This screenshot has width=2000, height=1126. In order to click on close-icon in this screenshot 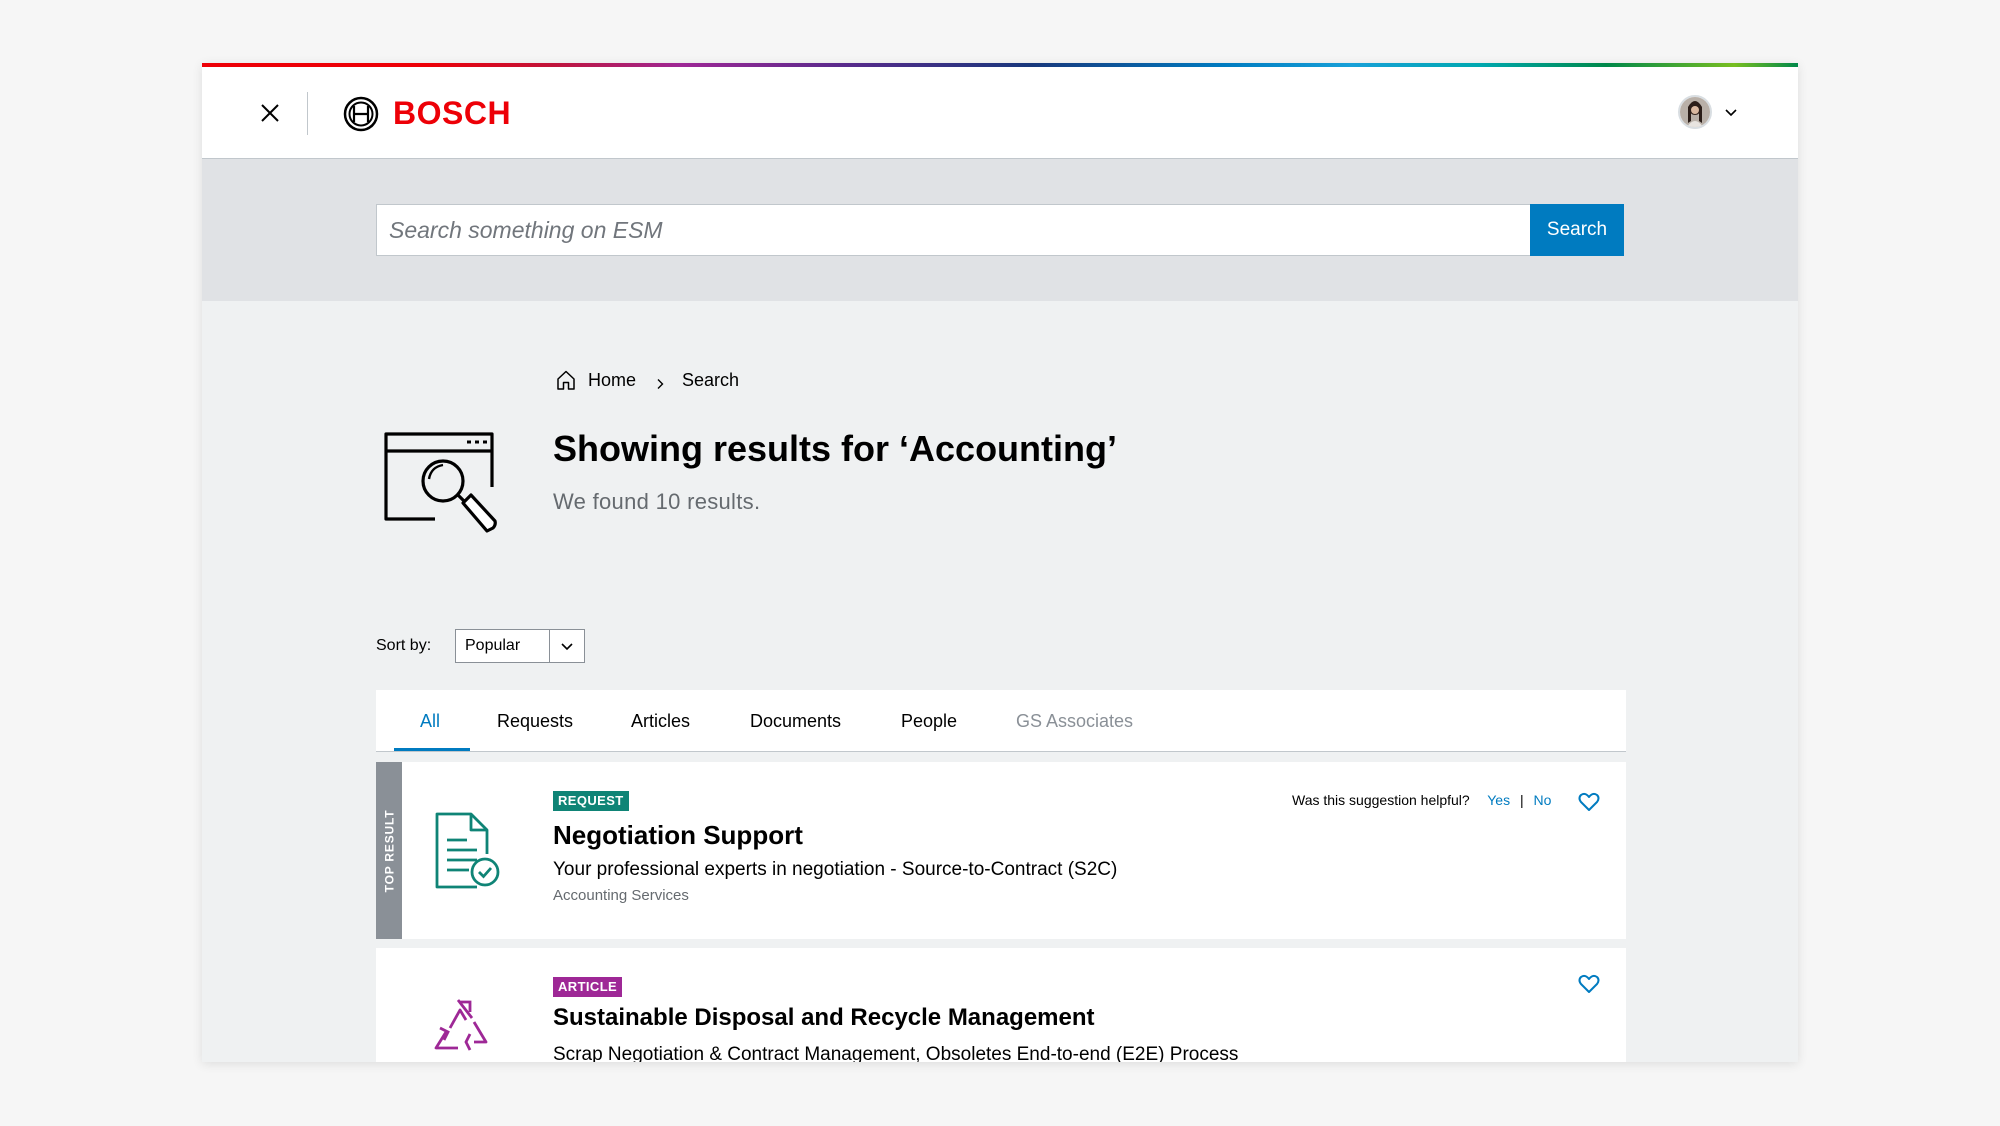, I will do `click(270, 113)`.